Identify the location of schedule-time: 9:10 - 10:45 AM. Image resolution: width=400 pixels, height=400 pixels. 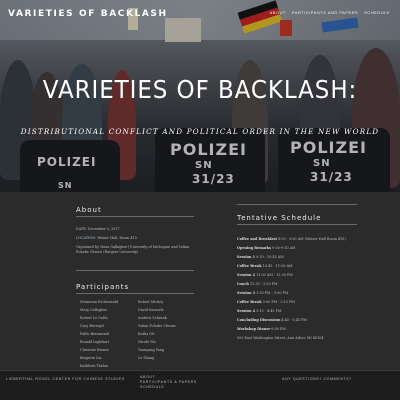
(270, 257).